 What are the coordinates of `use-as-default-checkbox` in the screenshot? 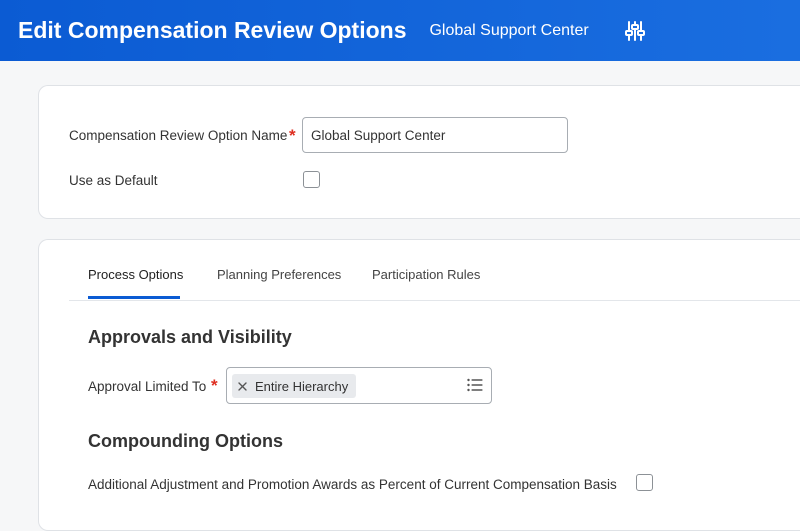 It's located at (311, 179).